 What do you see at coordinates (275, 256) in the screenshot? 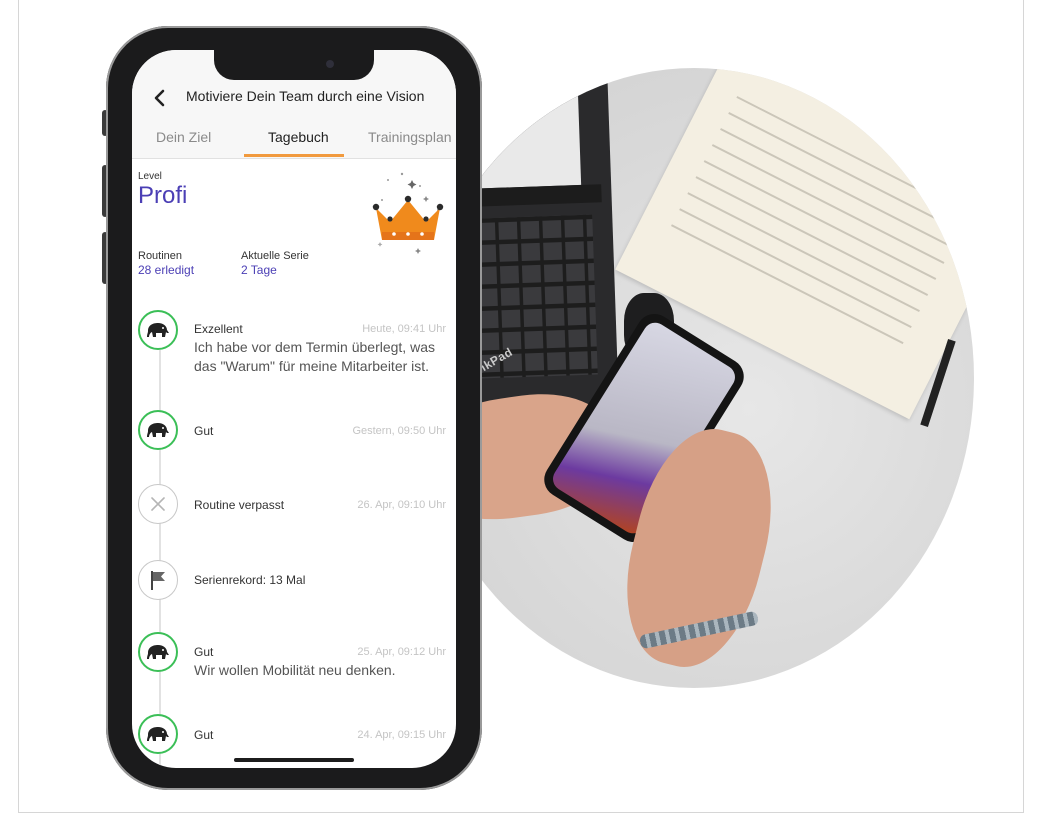
I see `stat-serie-label: Aktuelle Serie` at bounding box center [275, 256].